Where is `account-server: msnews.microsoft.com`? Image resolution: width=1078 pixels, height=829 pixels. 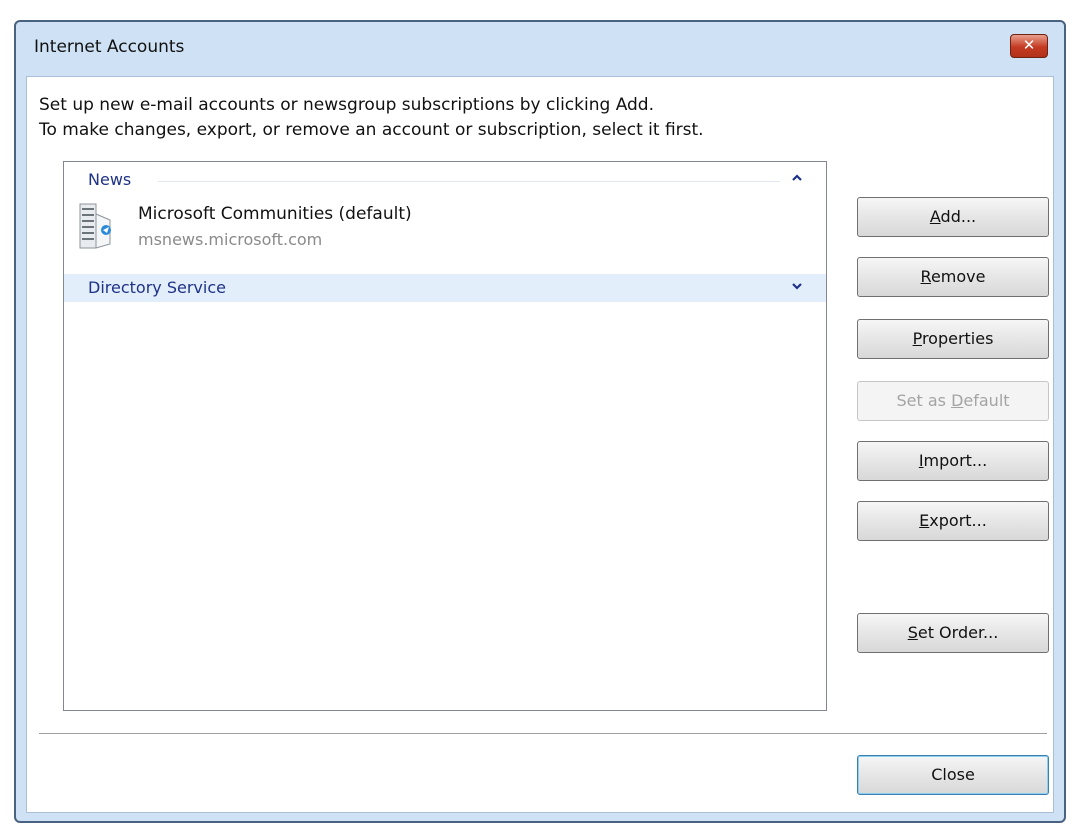
account-server: msnews.microsoft.com is located at coordinates (230, 239).